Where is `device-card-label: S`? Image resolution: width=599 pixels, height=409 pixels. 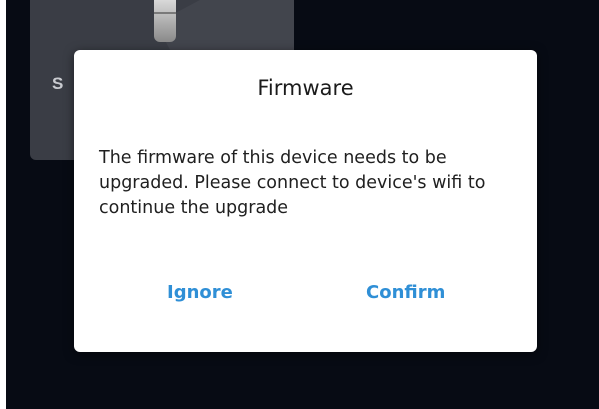 device-card-label: S is located at coordinates (58, 83).